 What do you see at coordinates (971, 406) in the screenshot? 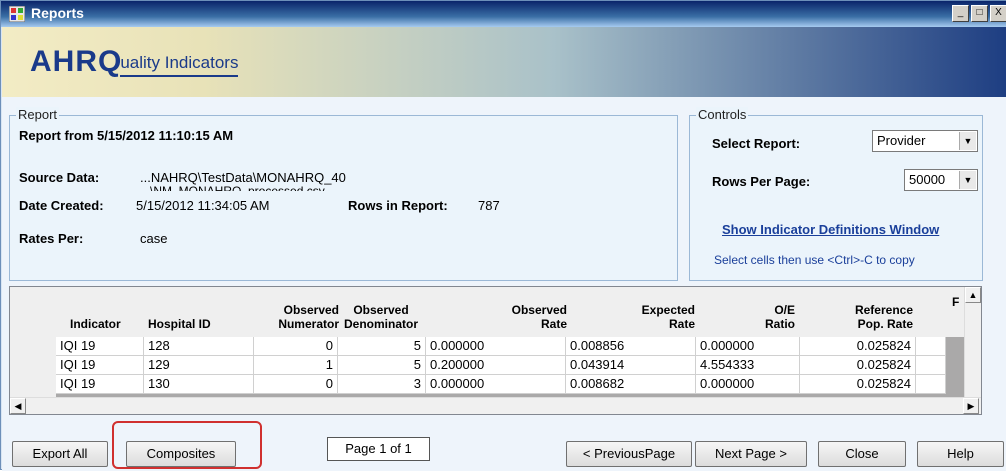
I see `scroll-right-icon: ▶` at bounding box center [971, 406].